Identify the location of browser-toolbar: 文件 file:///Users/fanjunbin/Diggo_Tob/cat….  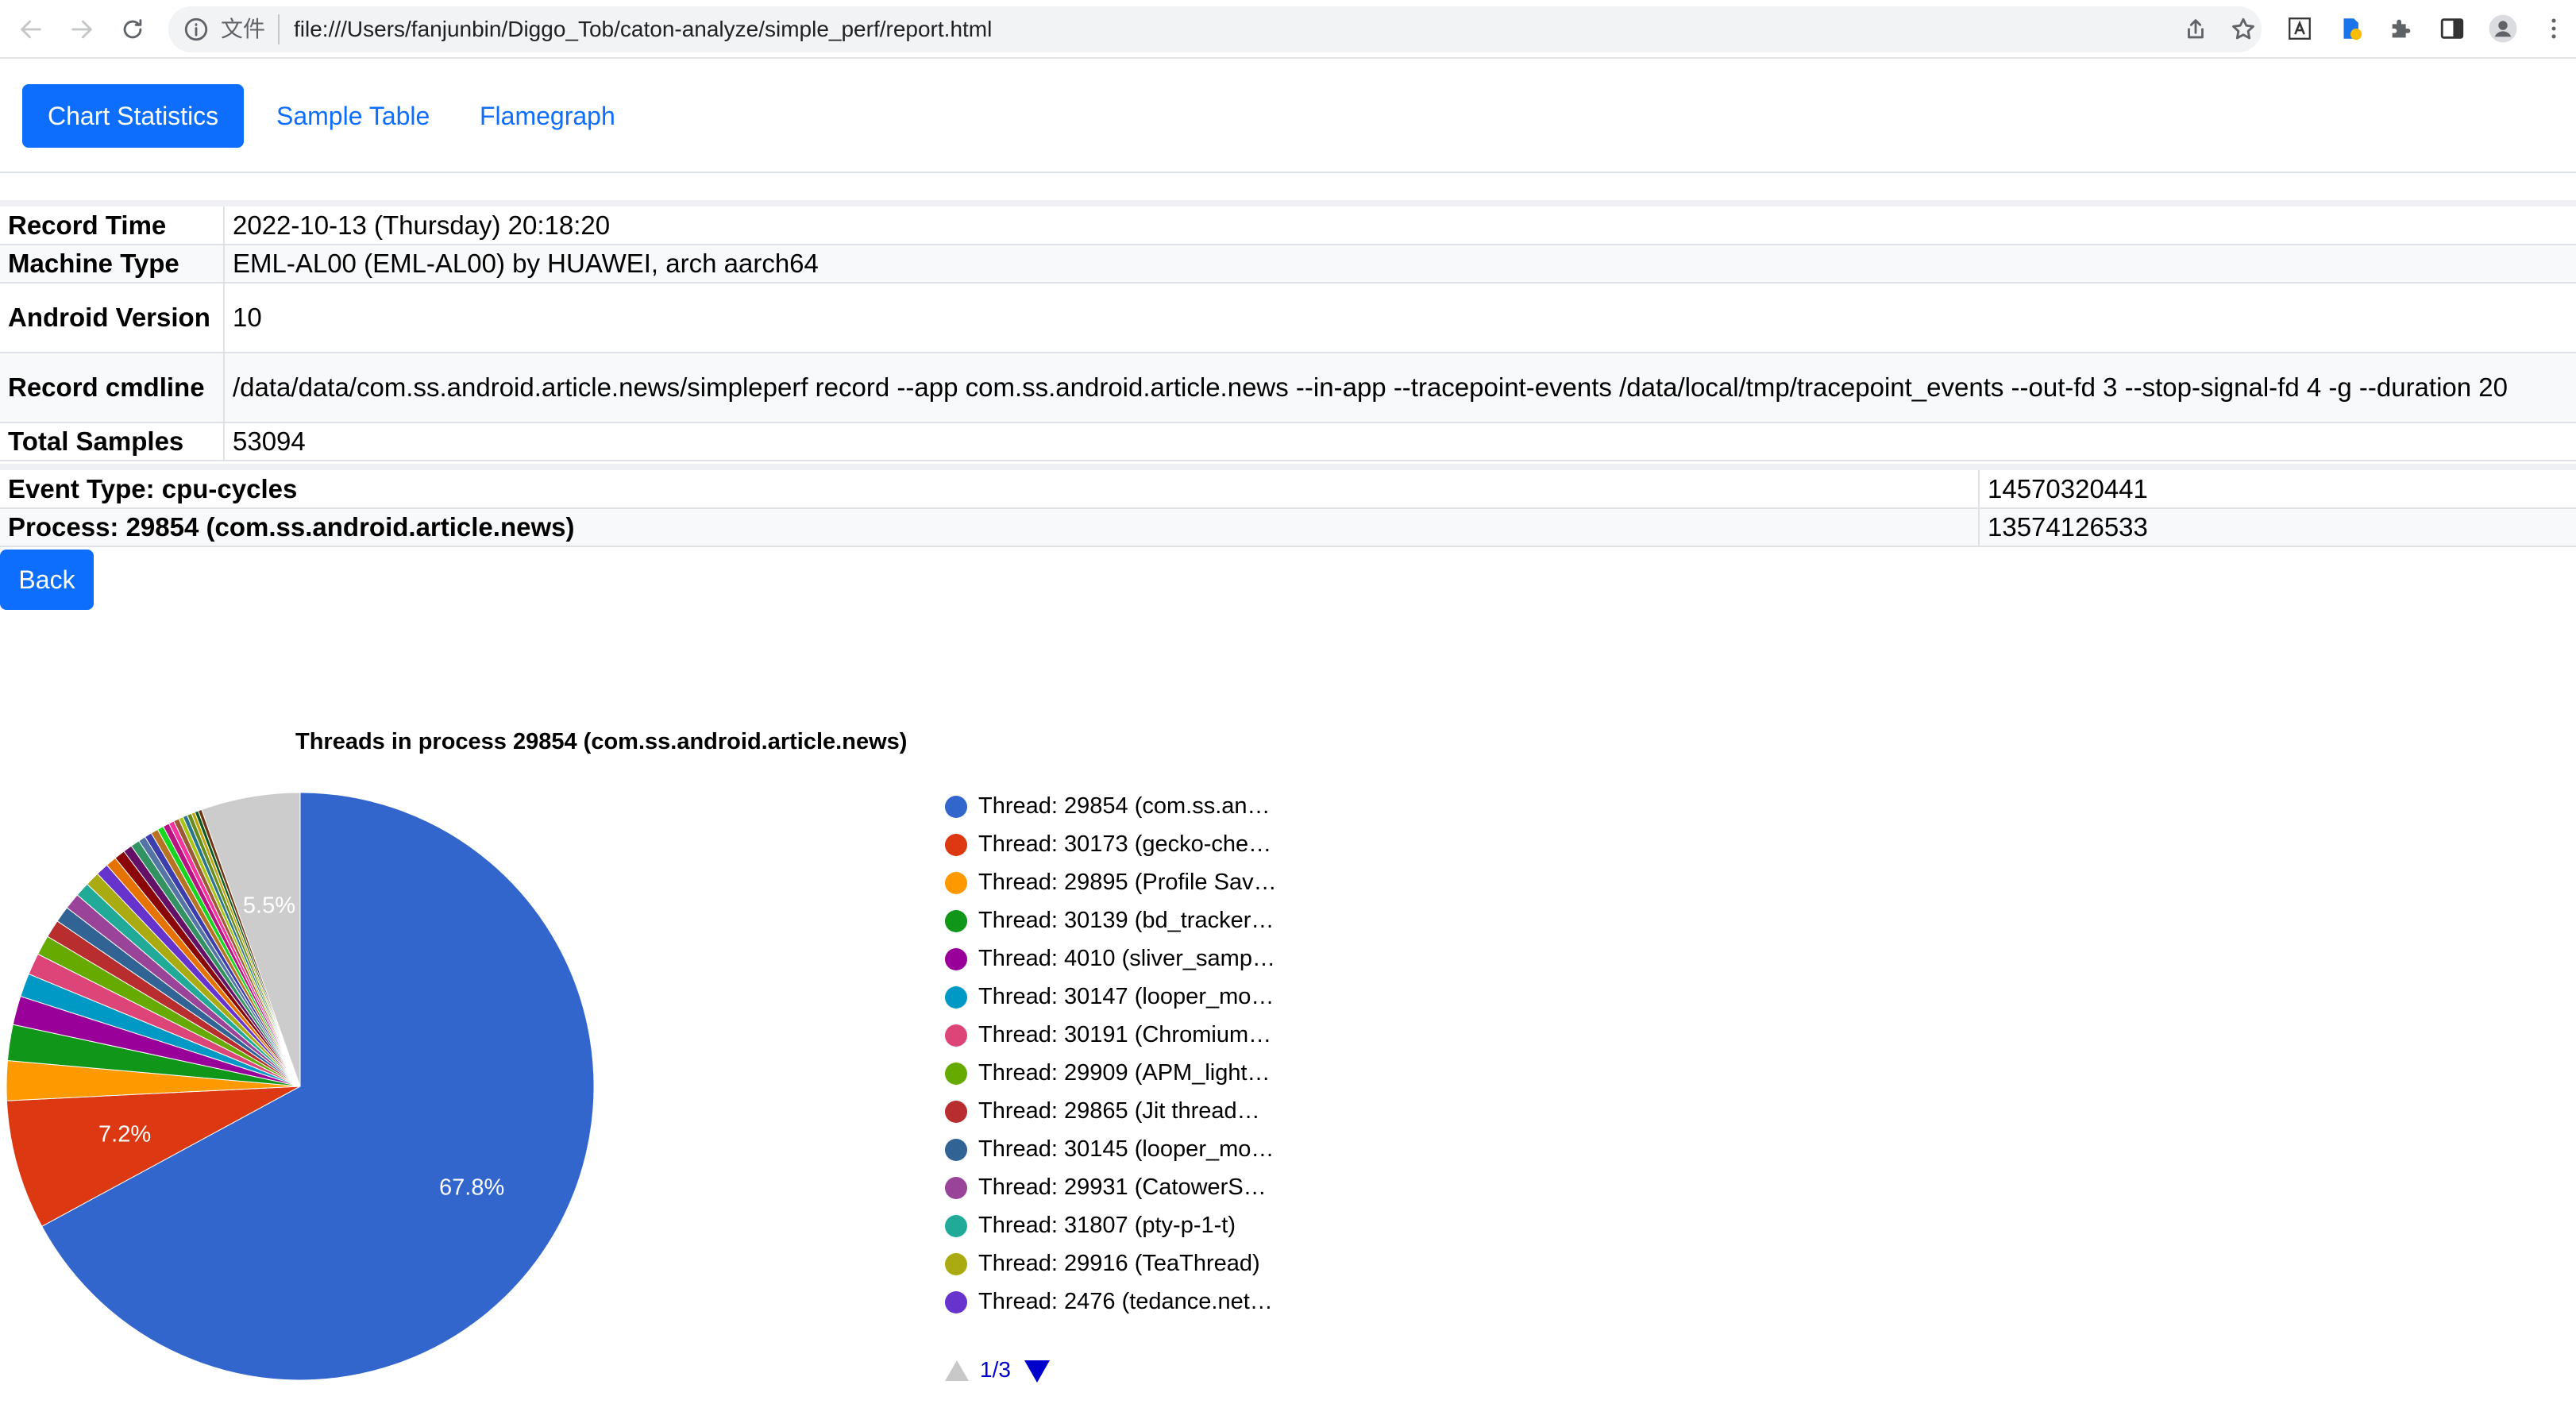
(1288, 29).